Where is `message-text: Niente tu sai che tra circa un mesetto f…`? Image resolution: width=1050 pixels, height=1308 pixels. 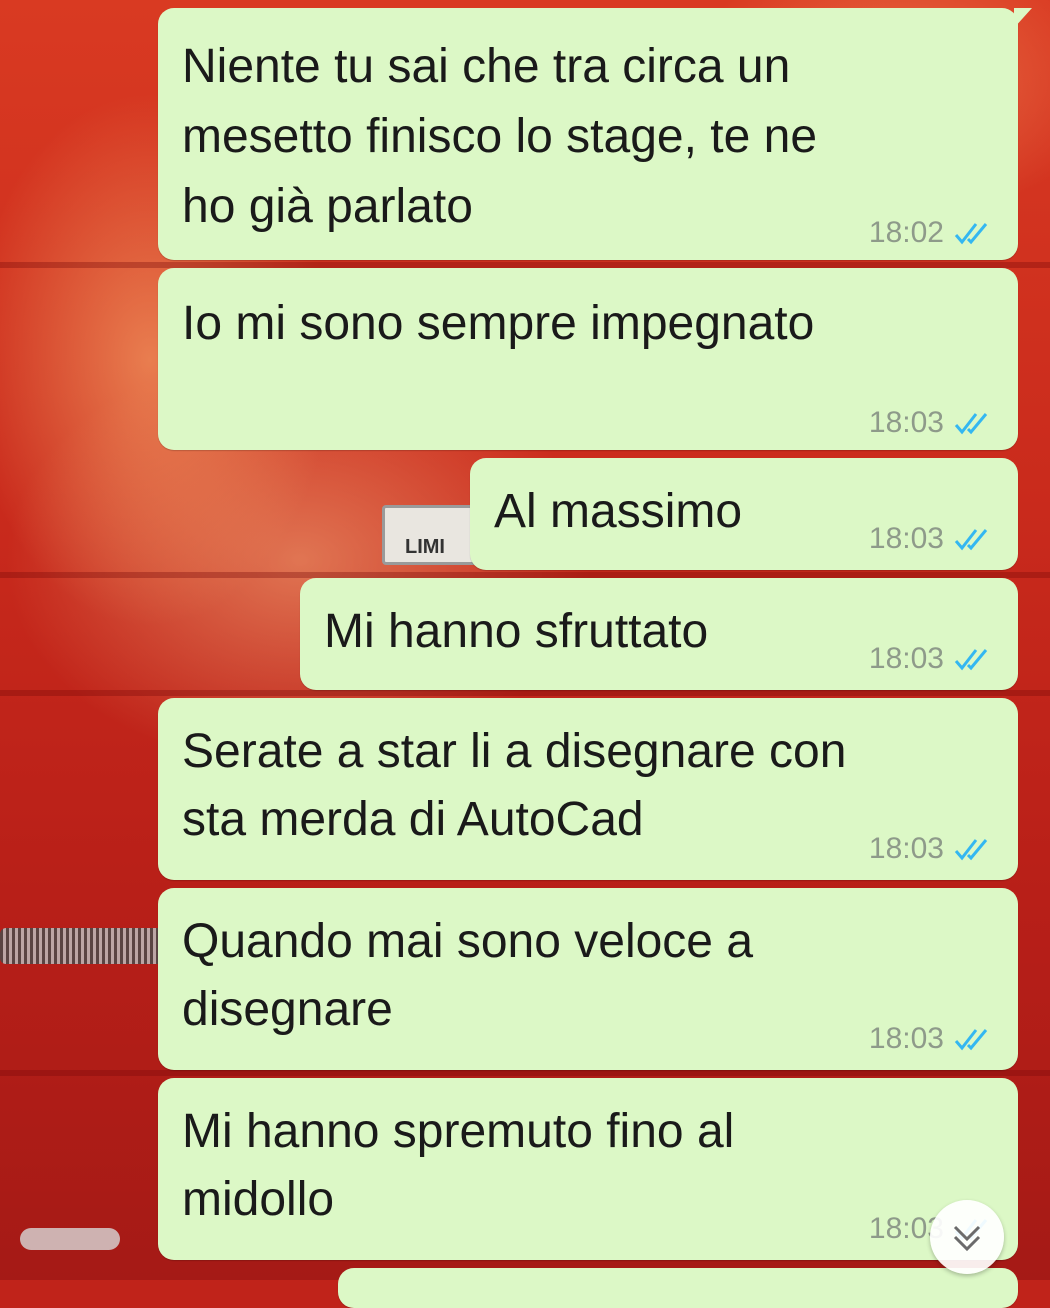 message-text: Niente tu sai che tra circa un mesetto f… is located at coordinates (500, 136).